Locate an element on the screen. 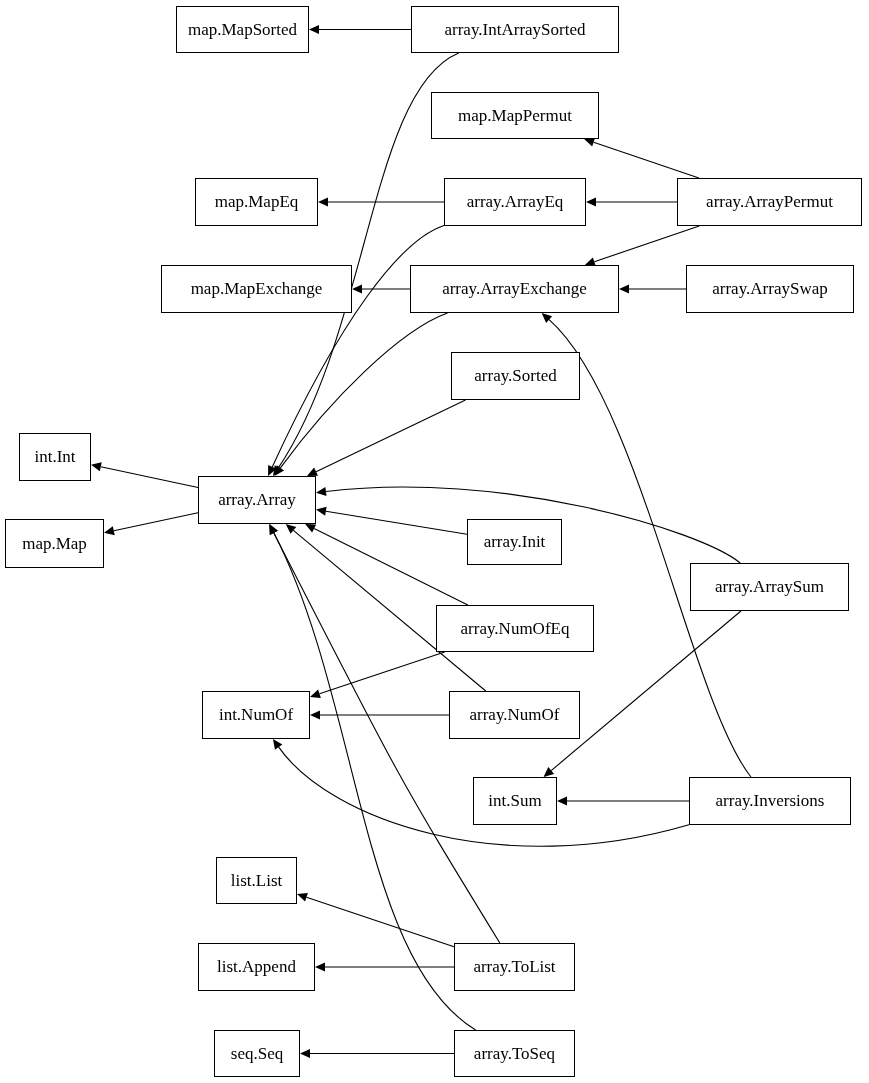  module-node: map.Map is located at coordinates (54, 543).